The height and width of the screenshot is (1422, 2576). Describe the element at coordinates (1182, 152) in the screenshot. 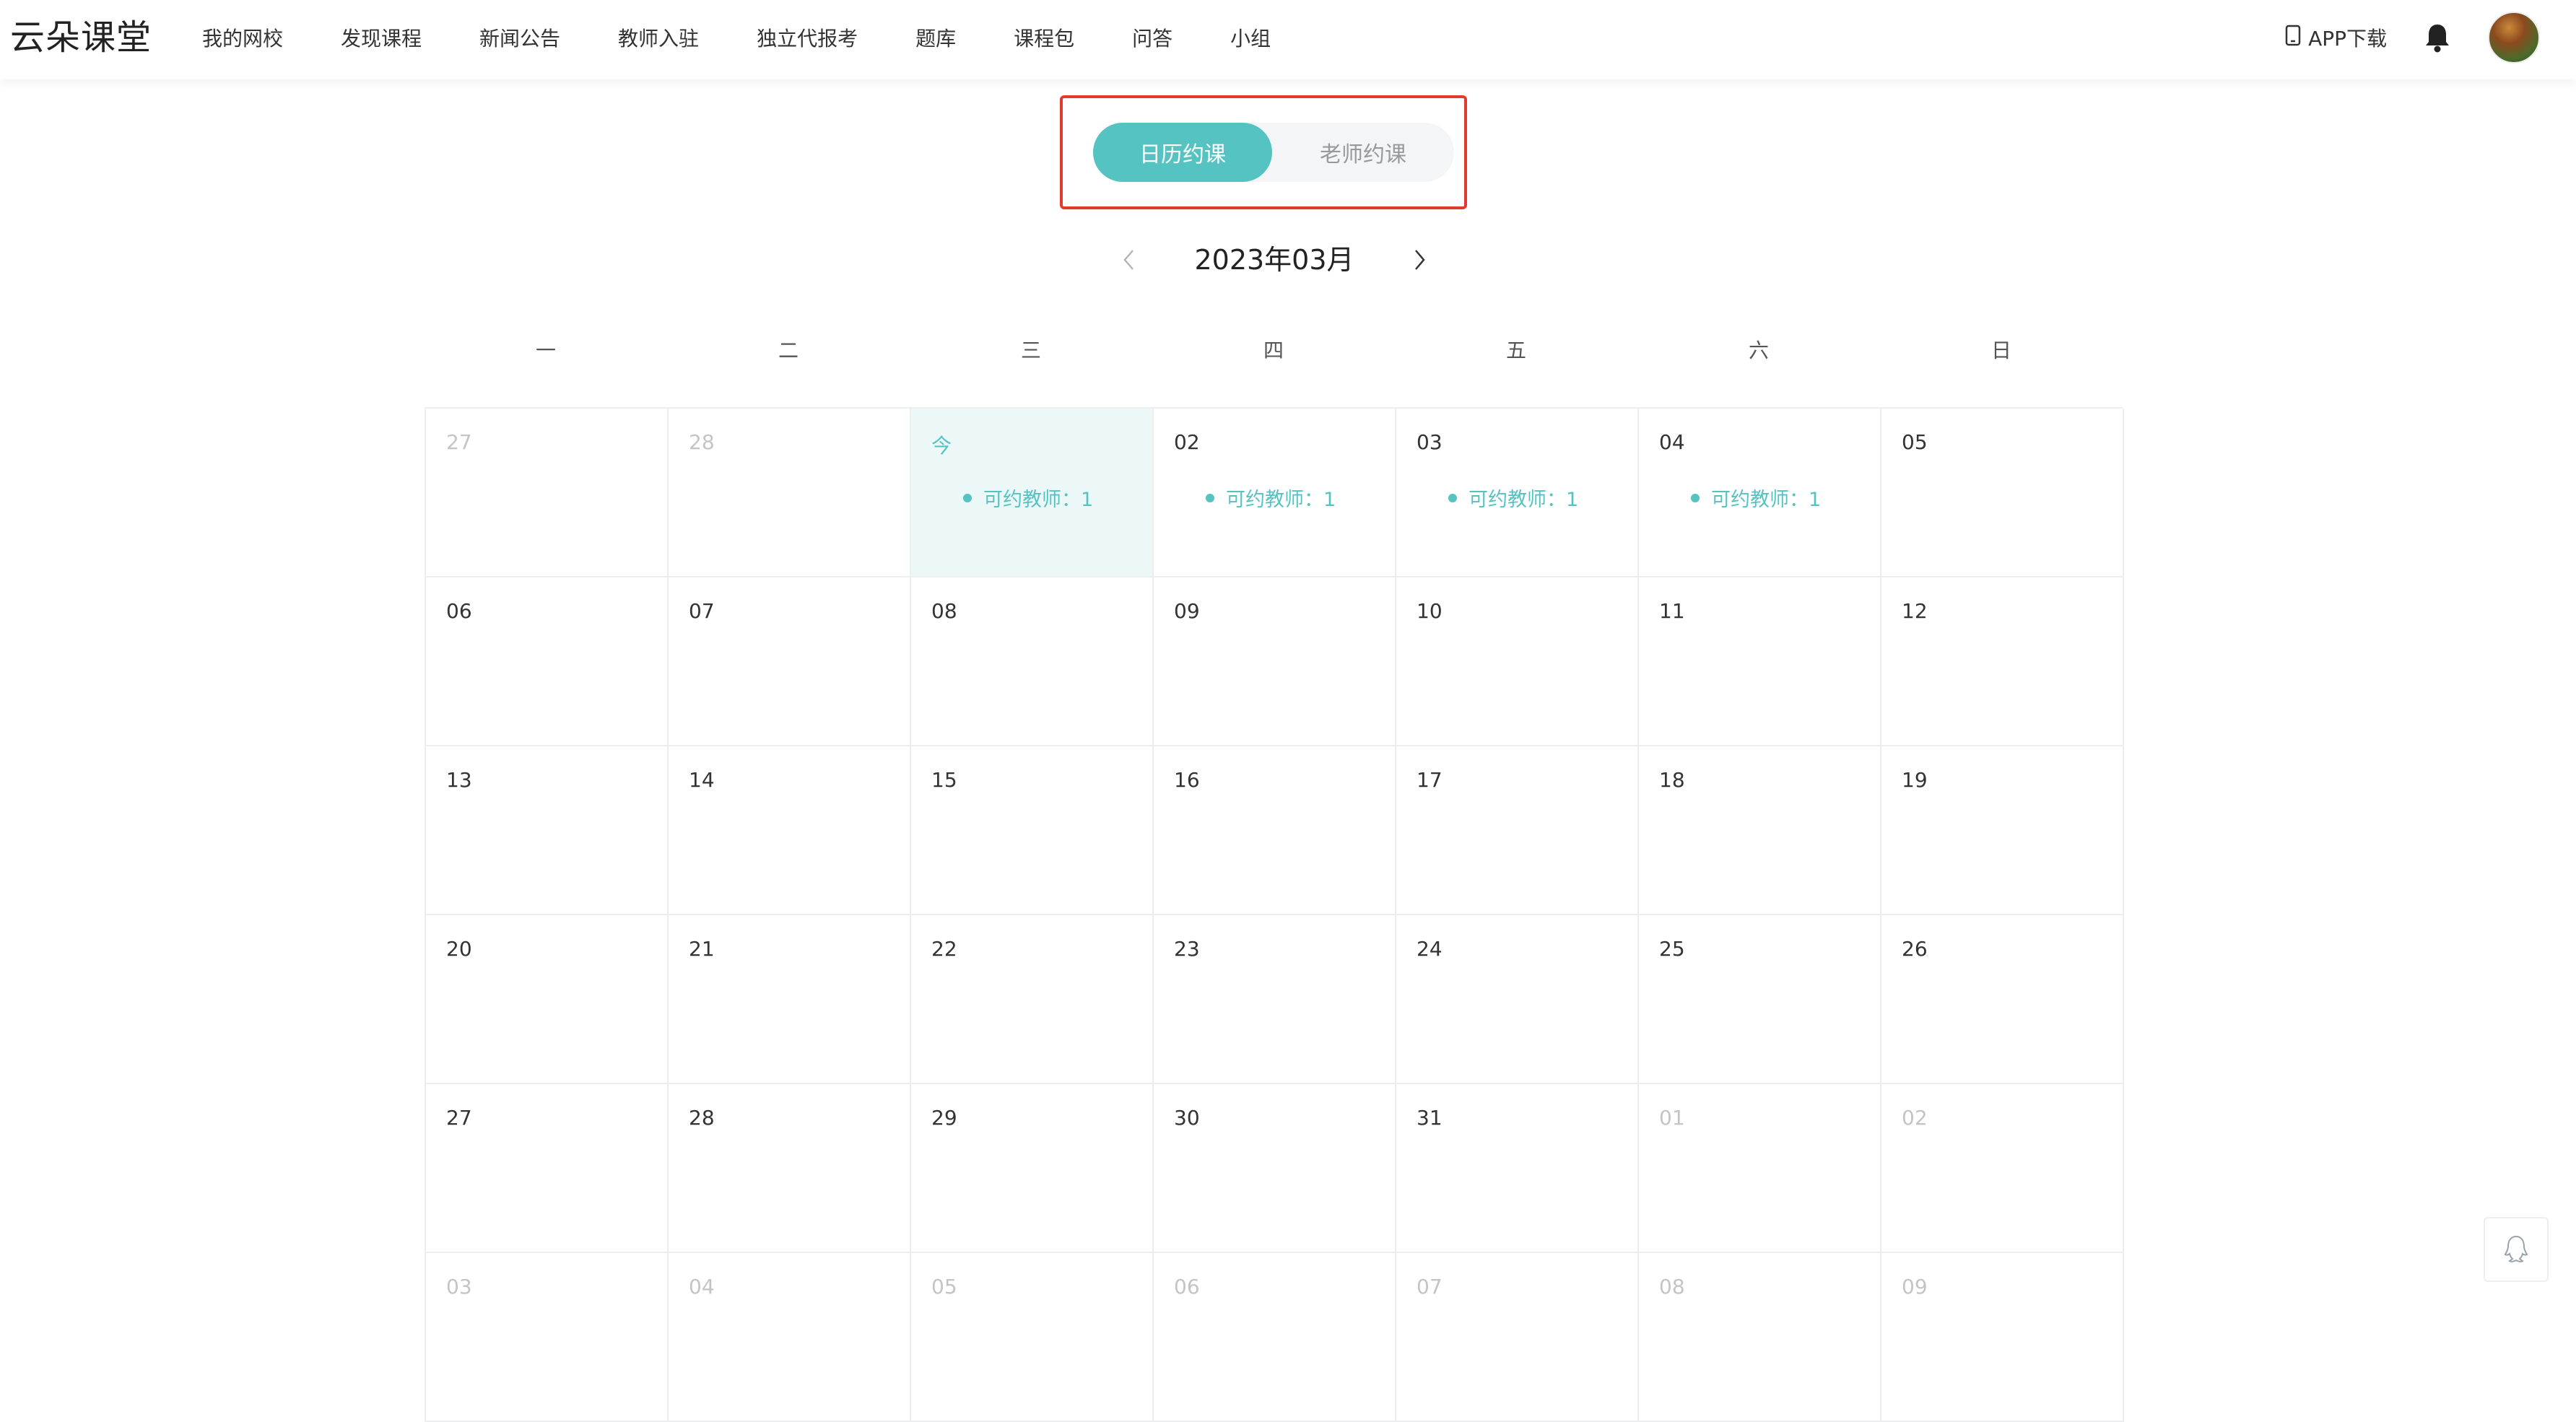

I see `calendar-booking-tab: 日历约课` at that location.